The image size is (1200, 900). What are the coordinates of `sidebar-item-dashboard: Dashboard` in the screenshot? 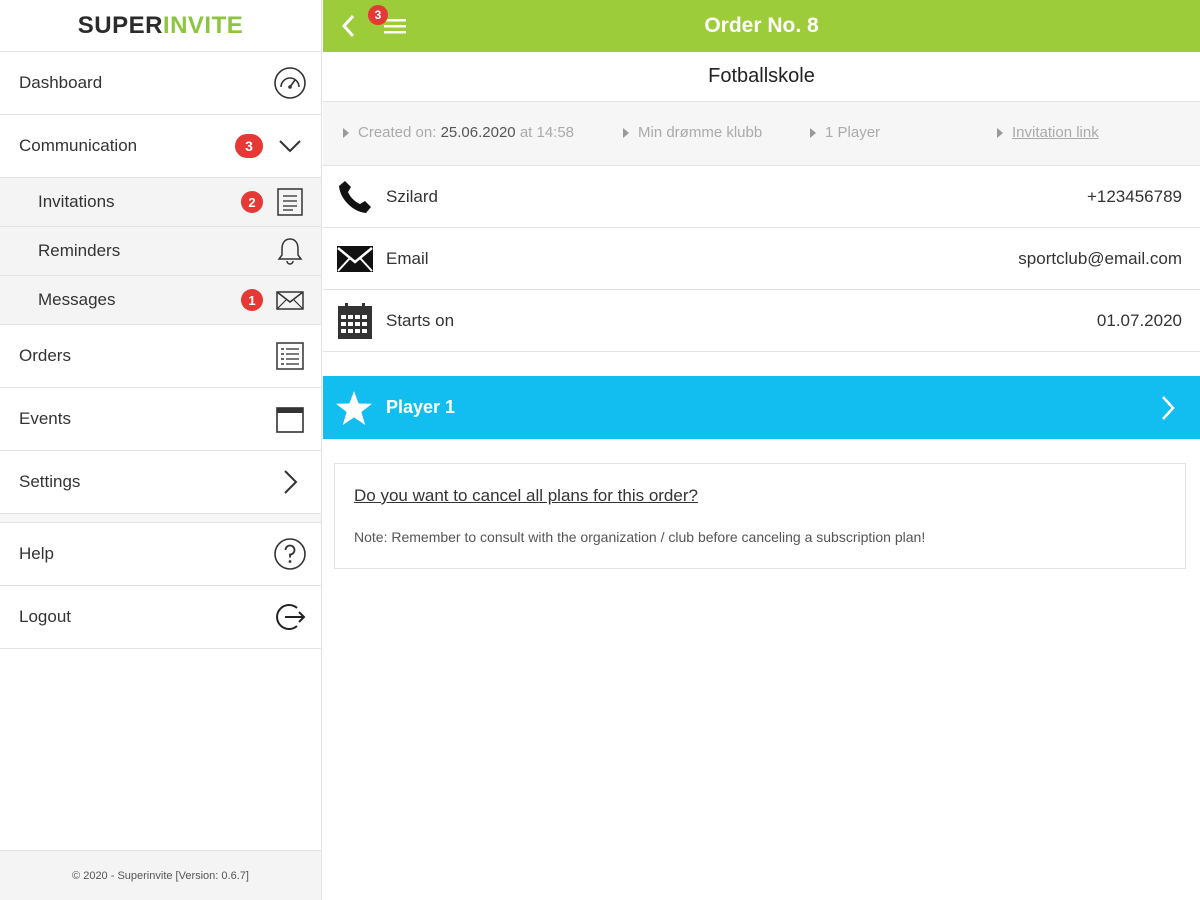 It's located at (160, 83).